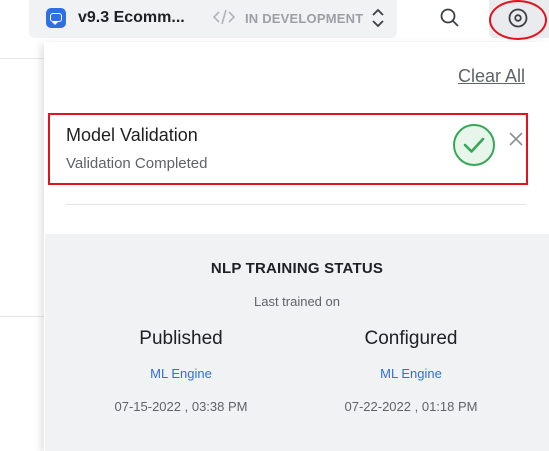 The image size is (549, 451). What do you see at coordinates (132, 135) in the screenshot?
I see `notification-title: Model Validation` at bounding box center [132, 135].